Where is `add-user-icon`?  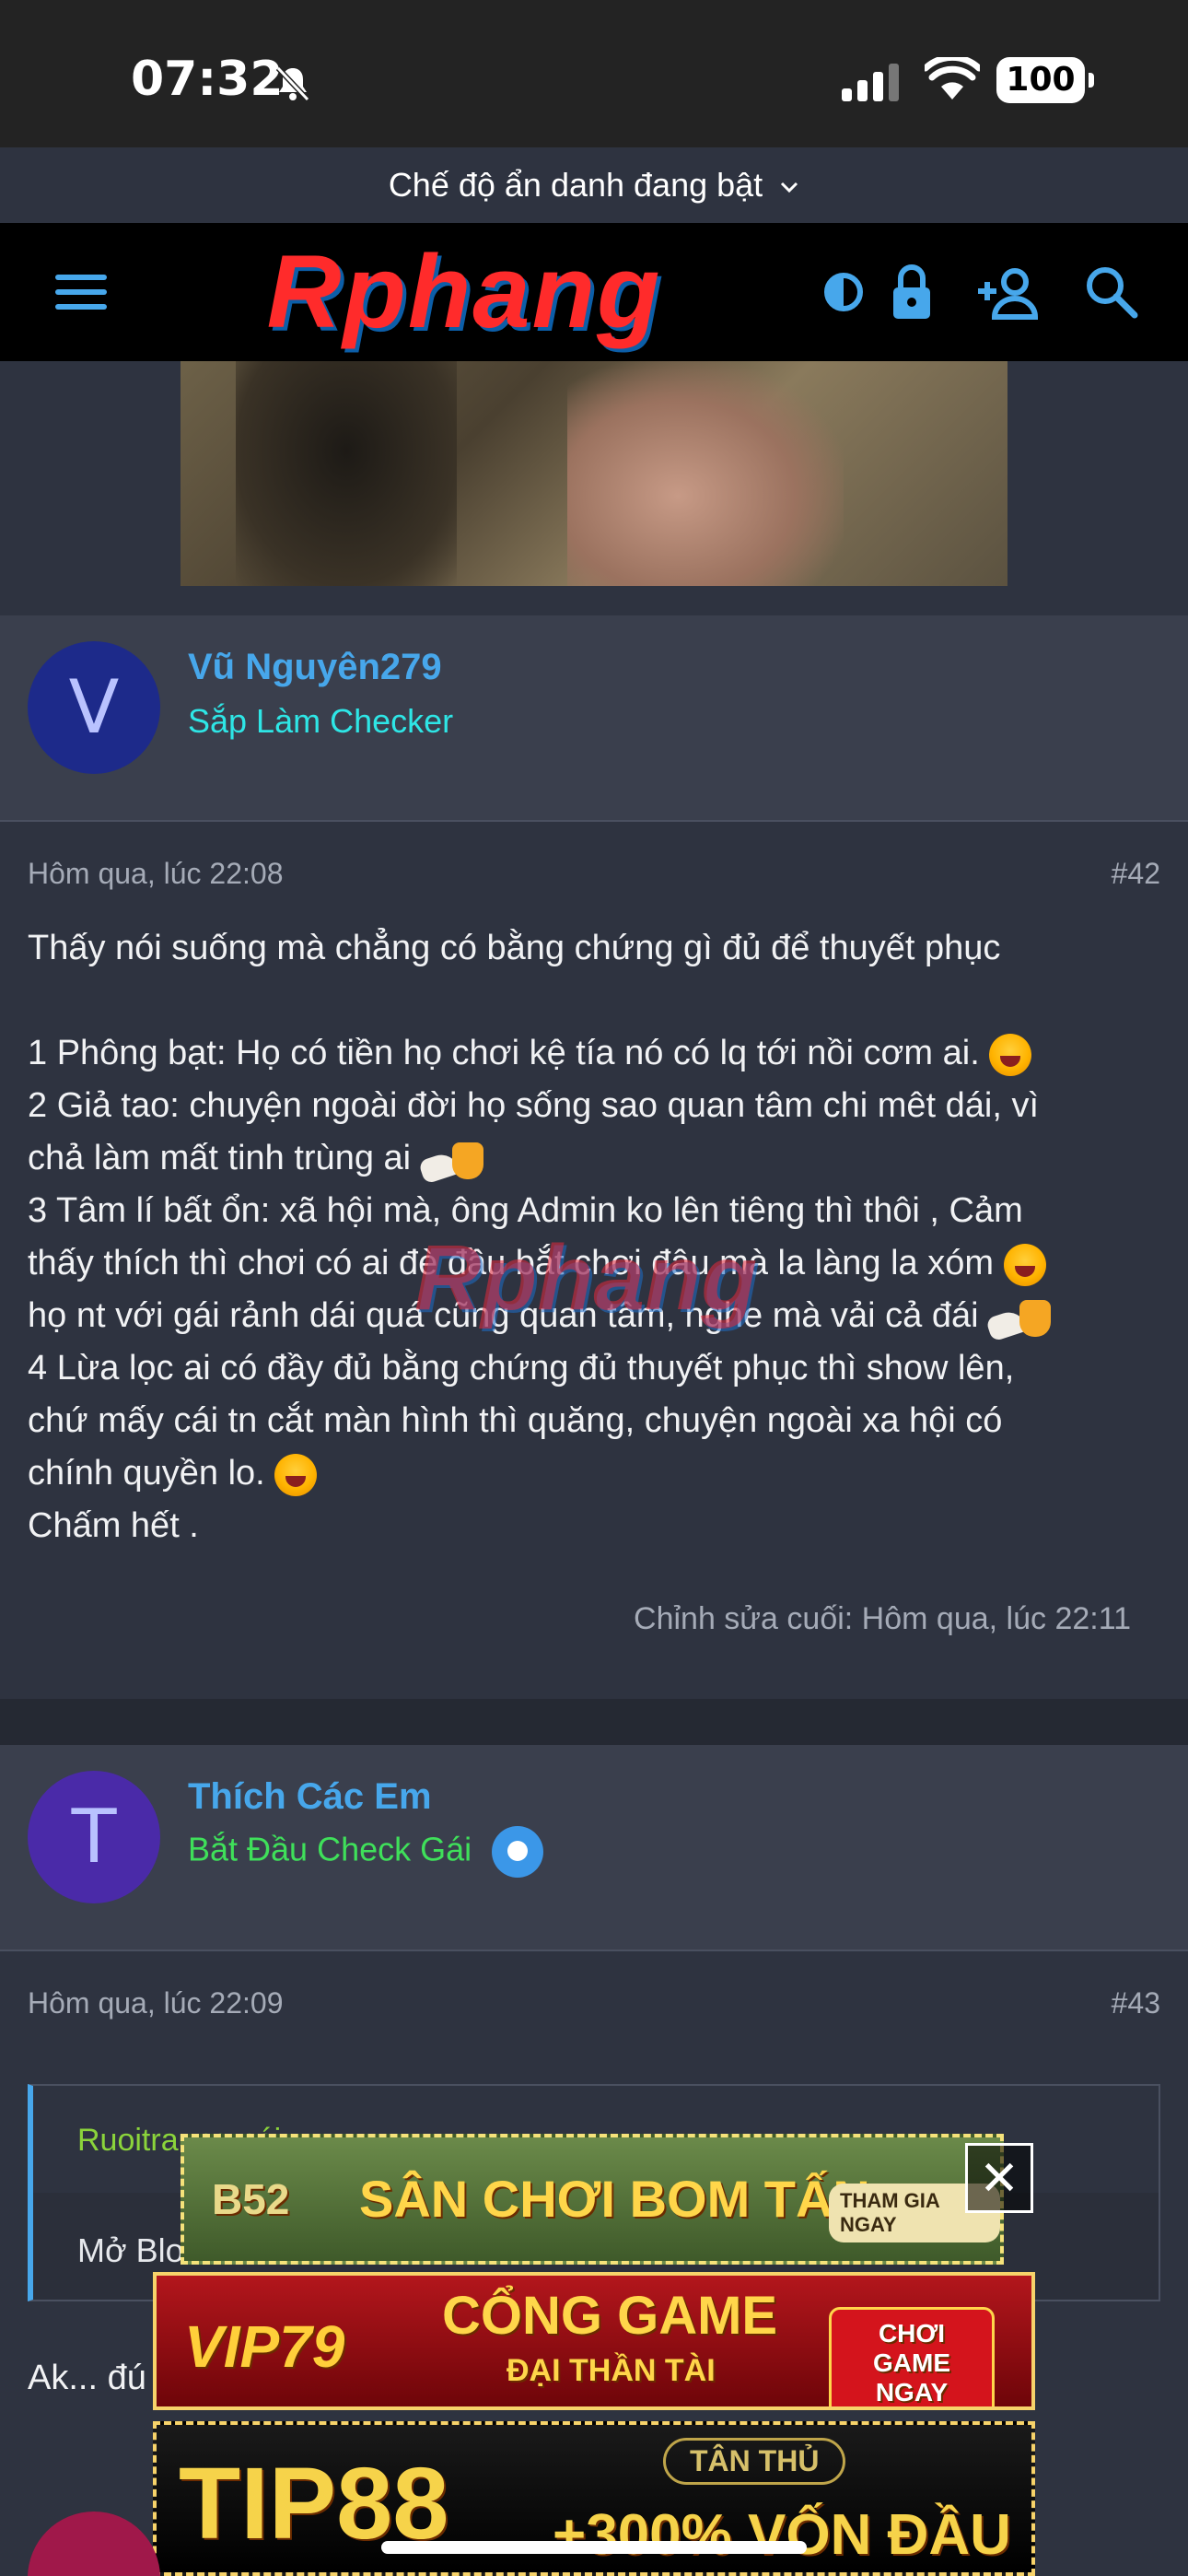
add-user-icon is located at coordinates (1007, 292).